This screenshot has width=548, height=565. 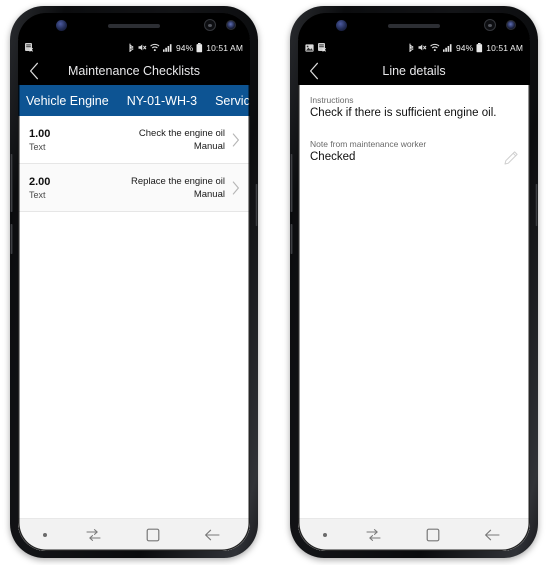 I want to click on image-icon, so click(x=309, y=47).